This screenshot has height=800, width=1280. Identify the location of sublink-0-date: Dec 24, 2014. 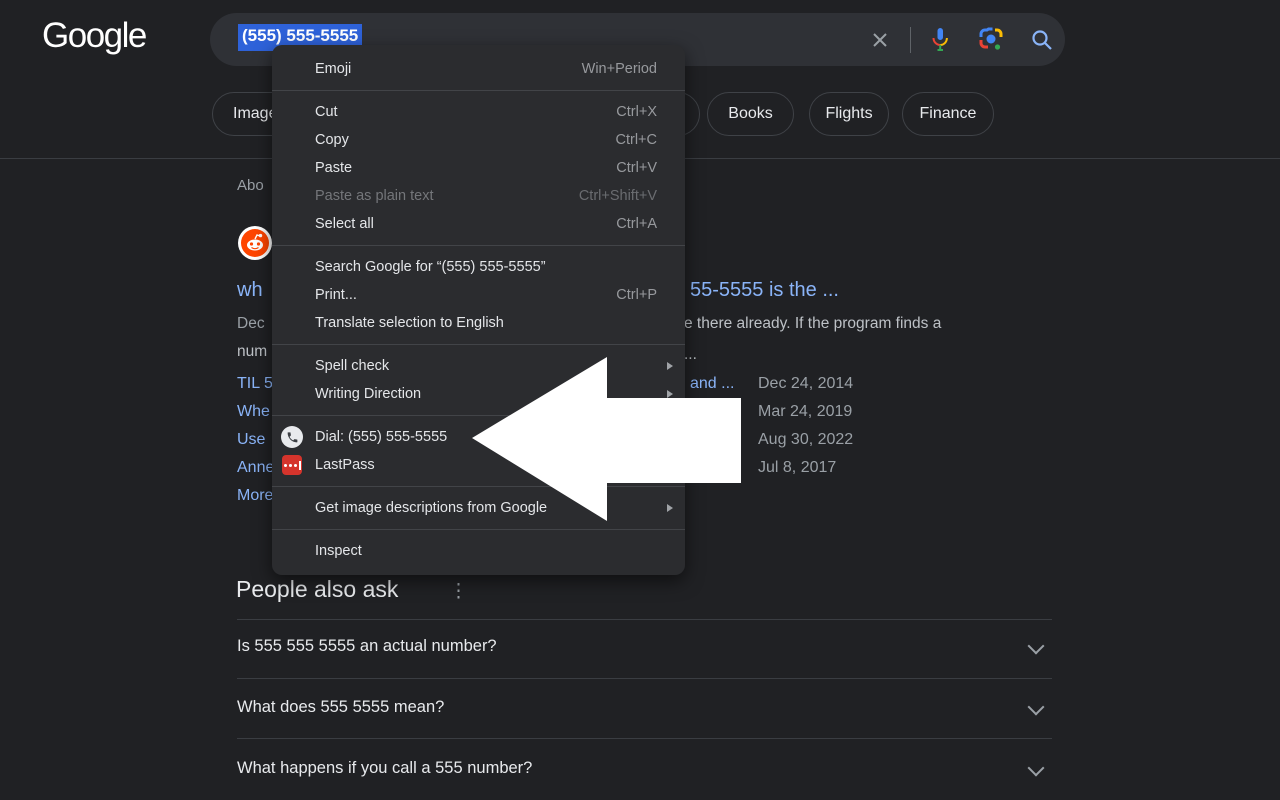
(806, 383).